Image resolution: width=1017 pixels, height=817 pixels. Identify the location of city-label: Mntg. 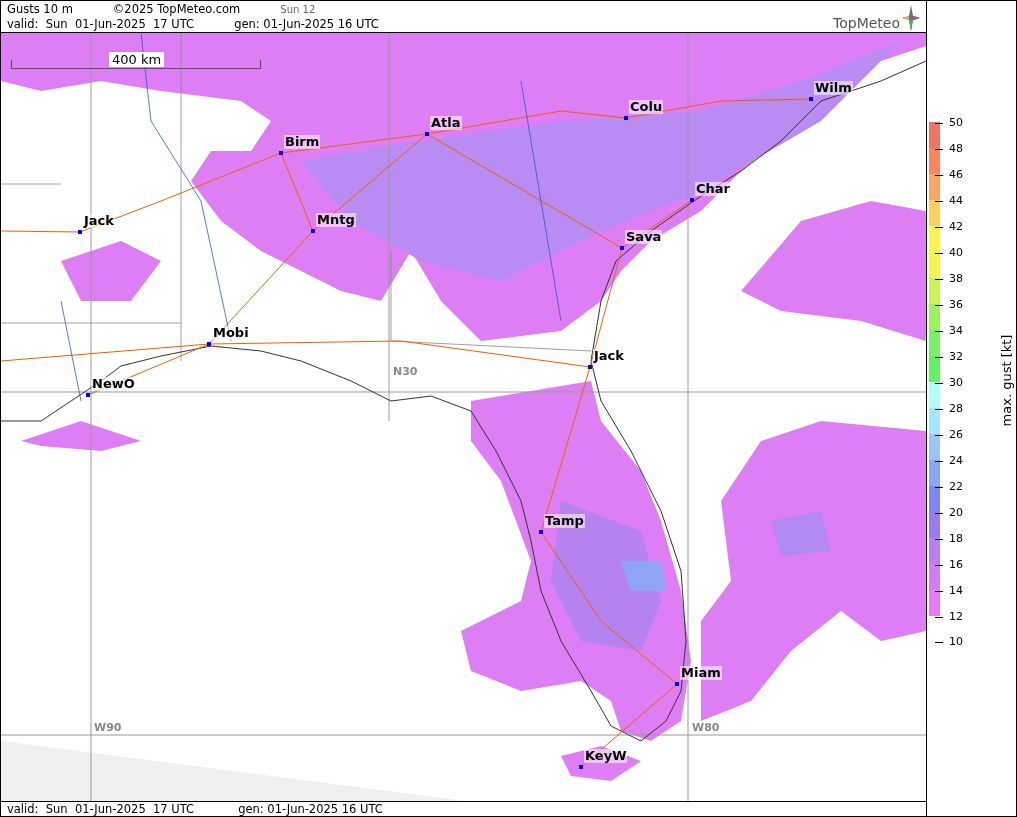
(336, 219).